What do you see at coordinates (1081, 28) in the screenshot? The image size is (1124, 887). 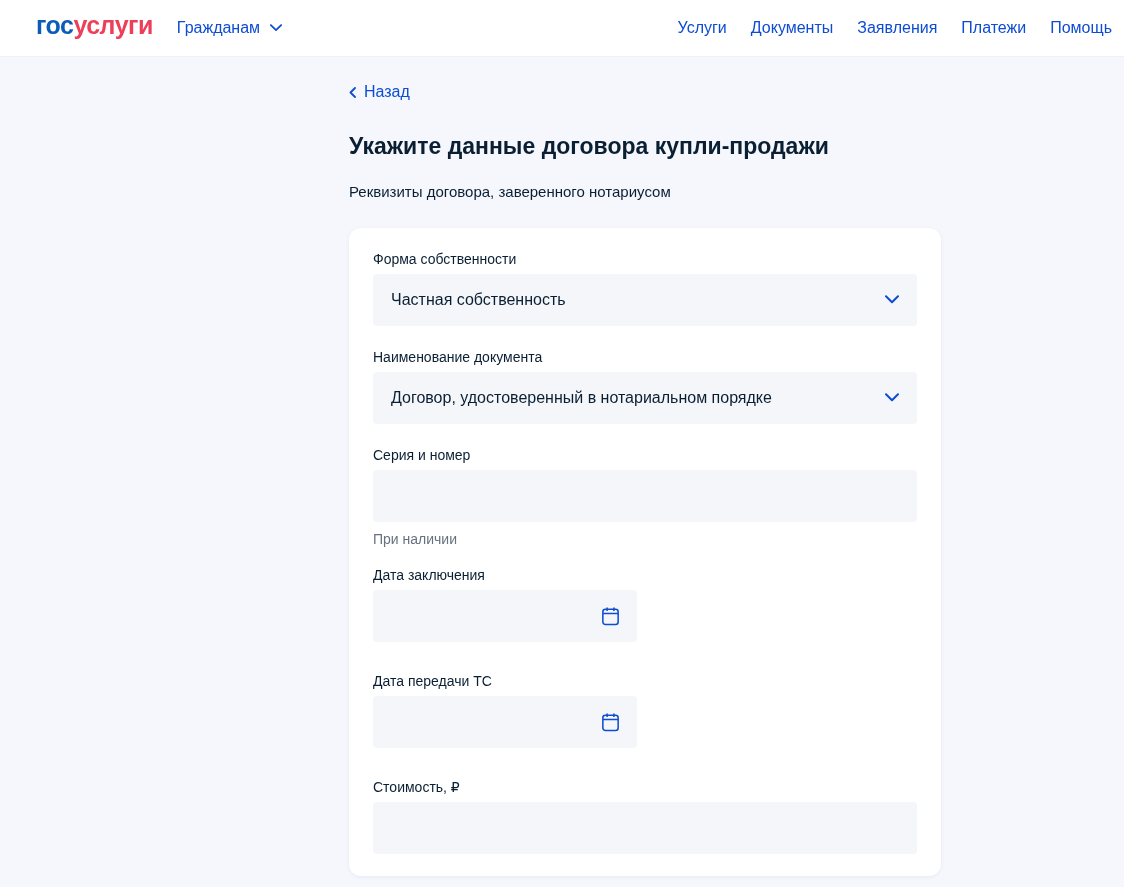 I see `nav-link: Помощь` at bounding box center [1081, 28].